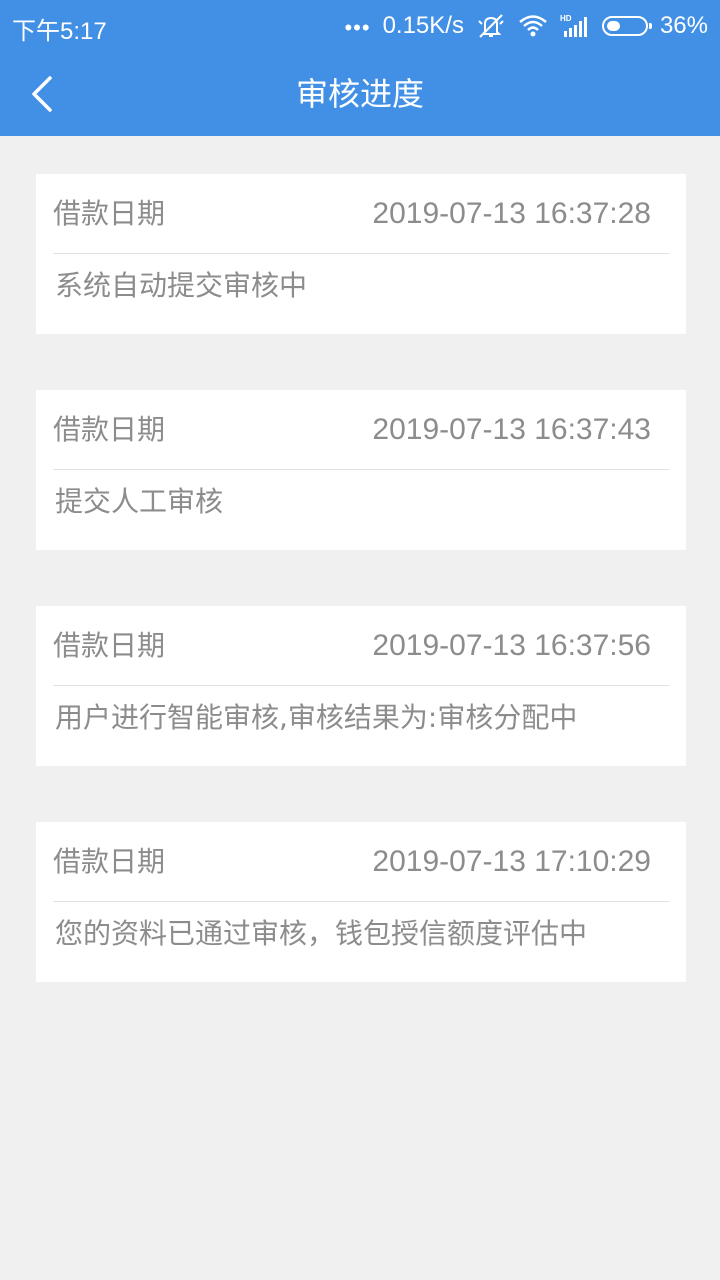 The image size is (720, 1280). What do you see at coordinates (361, 430) in the screenshot?
I see `card-header-row: 借款日期 2019-07-13 16:37:43` at bounding box center [361, 430].